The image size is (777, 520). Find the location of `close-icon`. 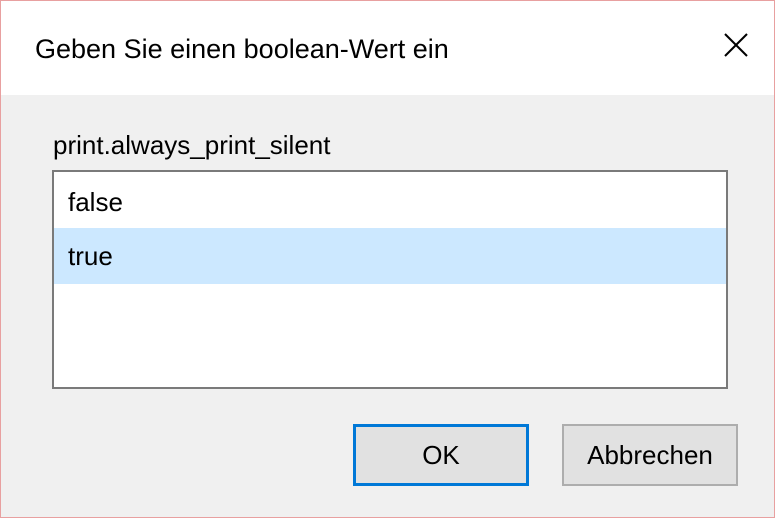

close-icon is located at coordinates (736, 45).